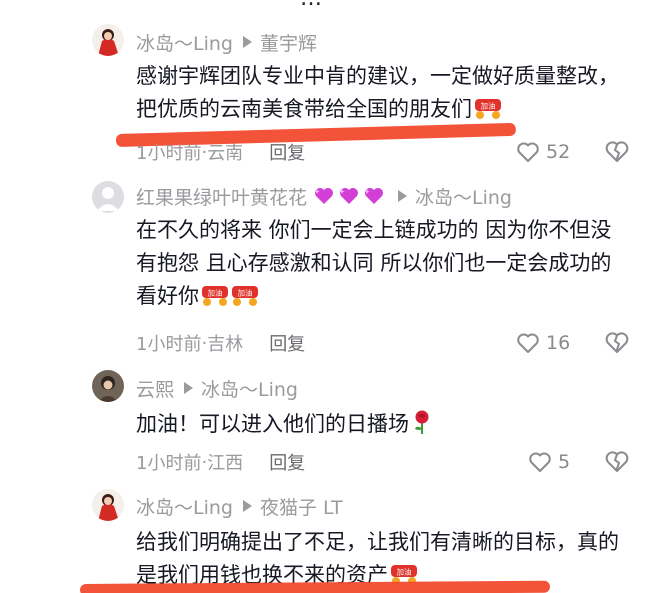 Image resolution: width=650 pixels, height=593 pixels. I want to click on comment-header: 冰岛～Ling 董宇辉, so click(226, 42).